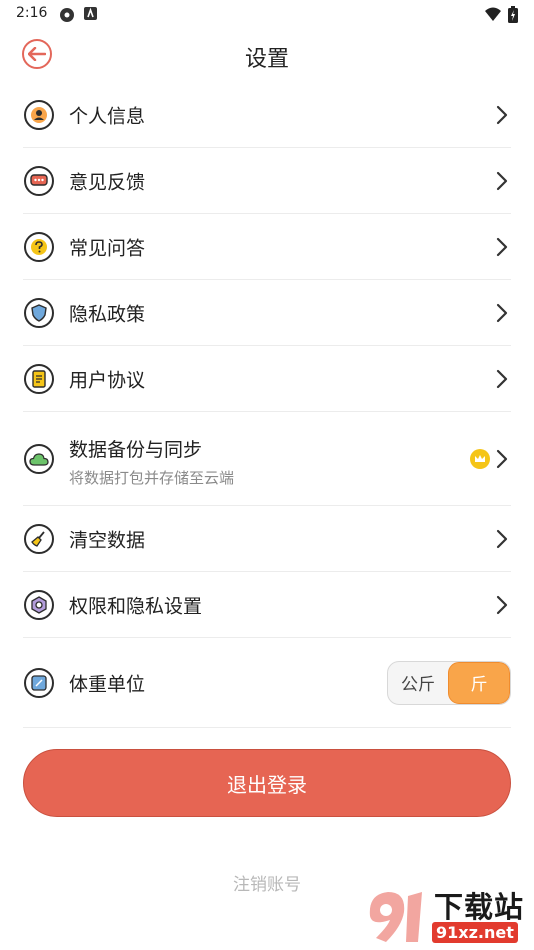 This screenshot has width=534, height=950. What do you see at coordinates (39, 682) in the screenshot?
I see `scale-icon` at bounding box center [39, 682].